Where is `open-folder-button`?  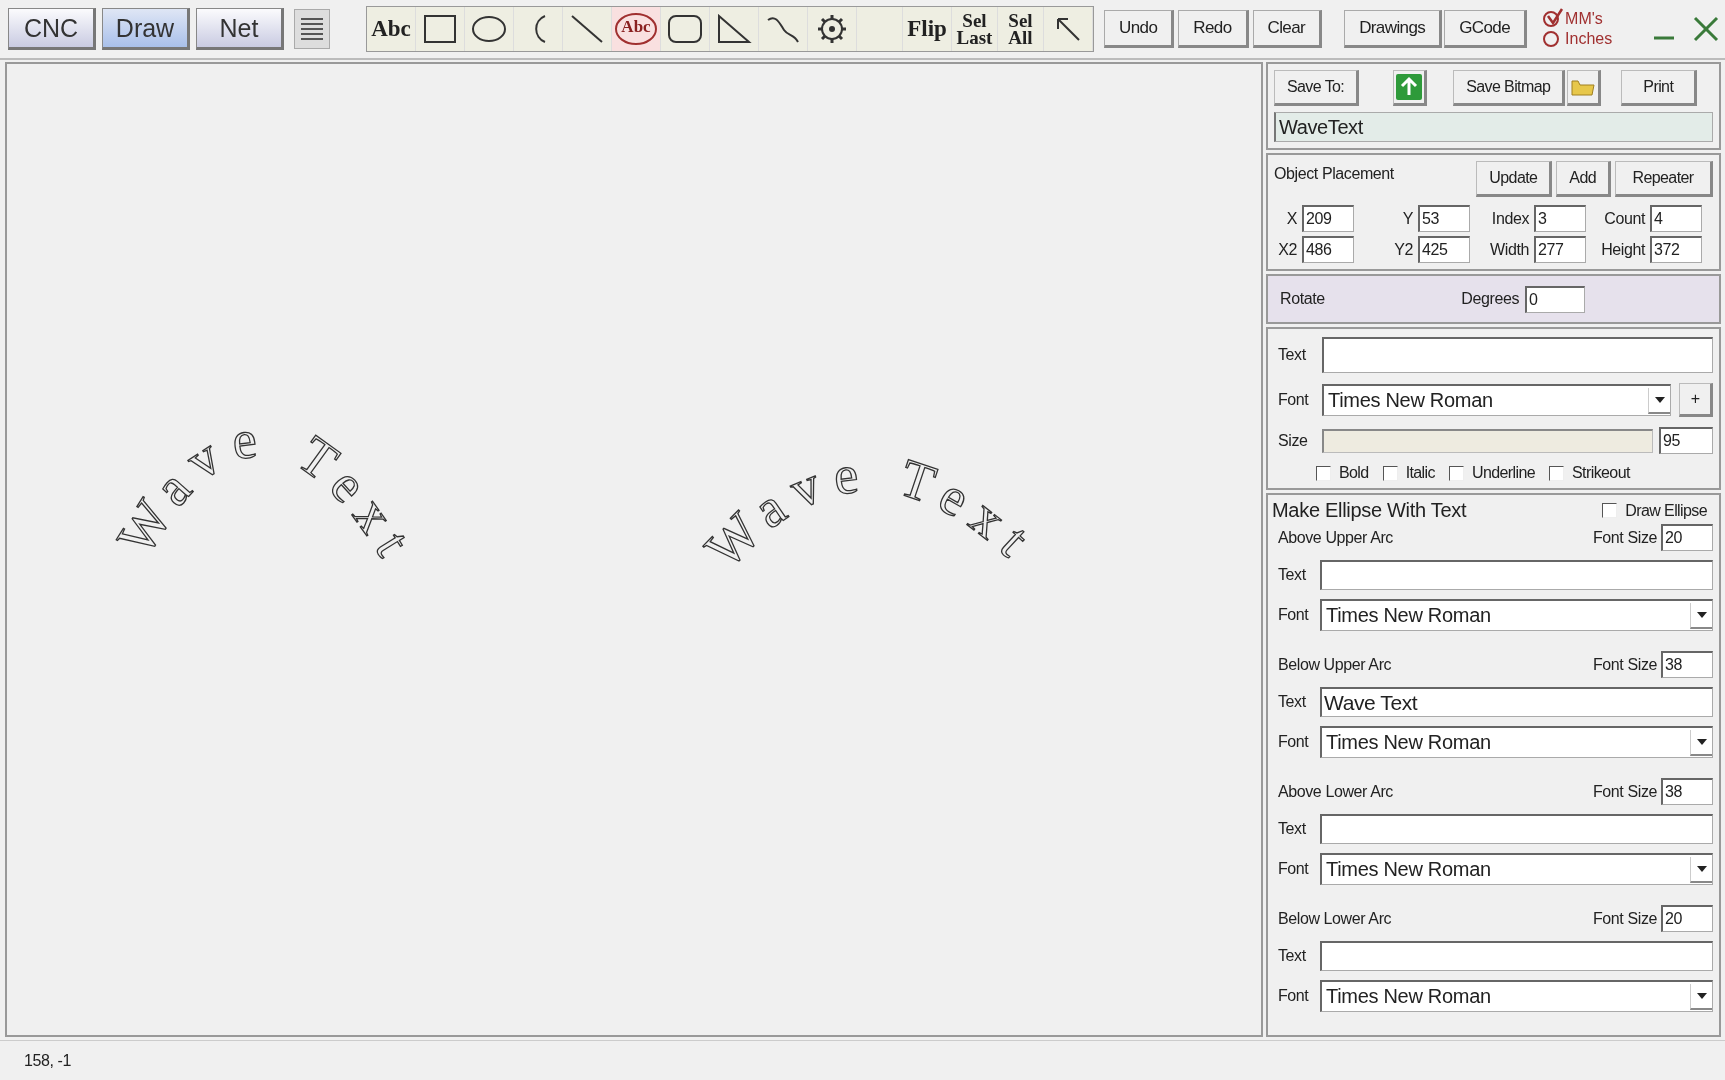 open-folder-button is located at coordinates (1584, 88).